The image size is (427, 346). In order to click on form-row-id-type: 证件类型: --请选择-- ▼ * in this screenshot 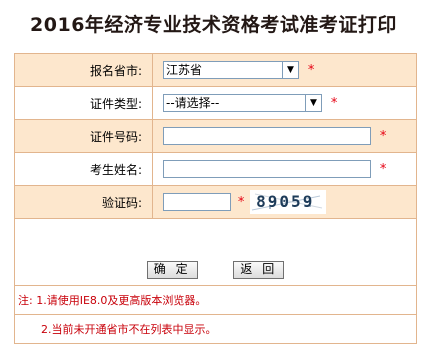, I will do `click(215, 103)`.